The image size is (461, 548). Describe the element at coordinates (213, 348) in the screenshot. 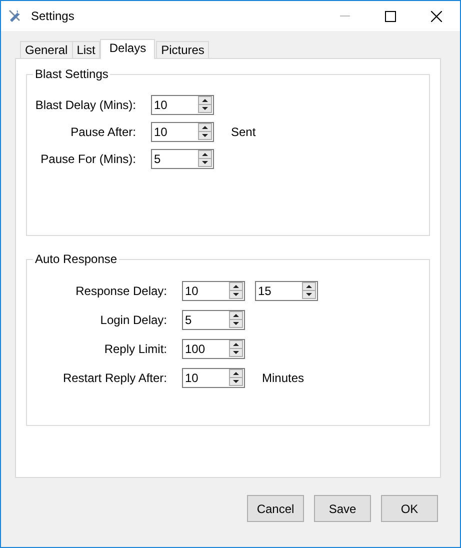

I see `number-spinner: 100` at that location.